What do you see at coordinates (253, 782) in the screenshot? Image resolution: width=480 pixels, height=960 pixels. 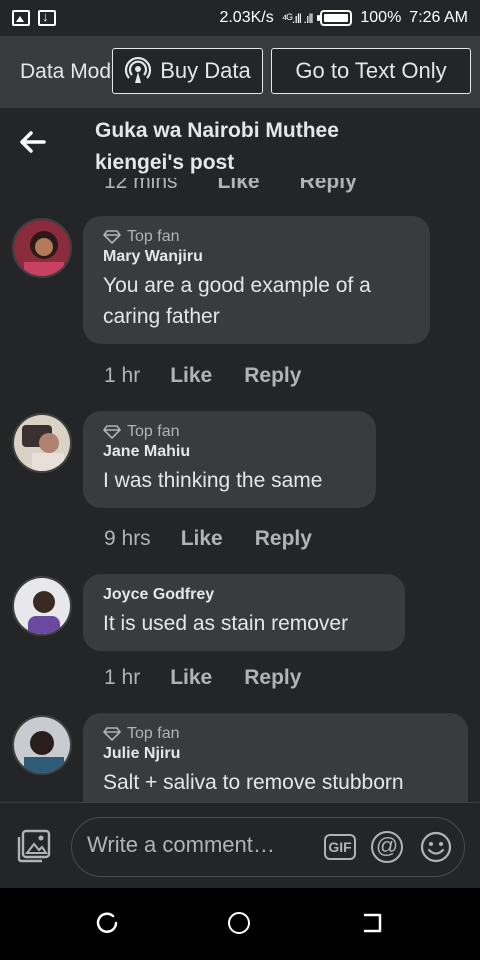 I see `comment-text: Salt + saliva to remove stubborn` at bounding box center [253, 782].